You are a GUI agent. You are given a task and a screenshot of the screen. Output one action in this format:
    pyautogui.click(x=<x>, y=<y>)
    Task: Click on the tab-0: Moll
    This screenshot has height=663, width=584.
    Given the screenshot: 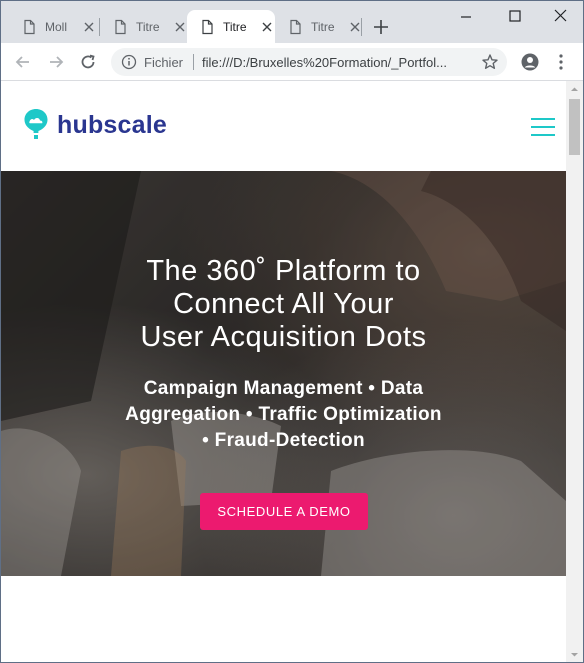 What is the action you would take?
    pyautogui.click(x=54, y=26)
    